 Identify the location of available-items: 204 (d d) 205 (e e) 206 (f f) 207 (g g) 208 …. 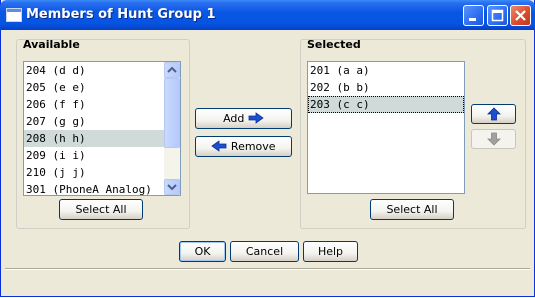
(102, 128).